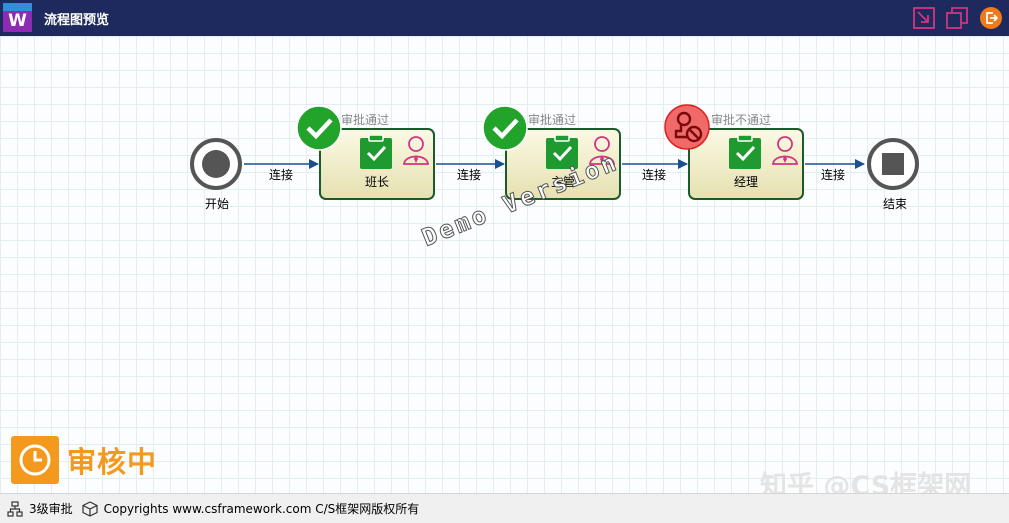 The width and height of the screenshot is (1009, 523). What do you see at coordinates (77, 20) in the screenshot?
I see `window-title: 流程图预览` at bounding box center [77, 20].